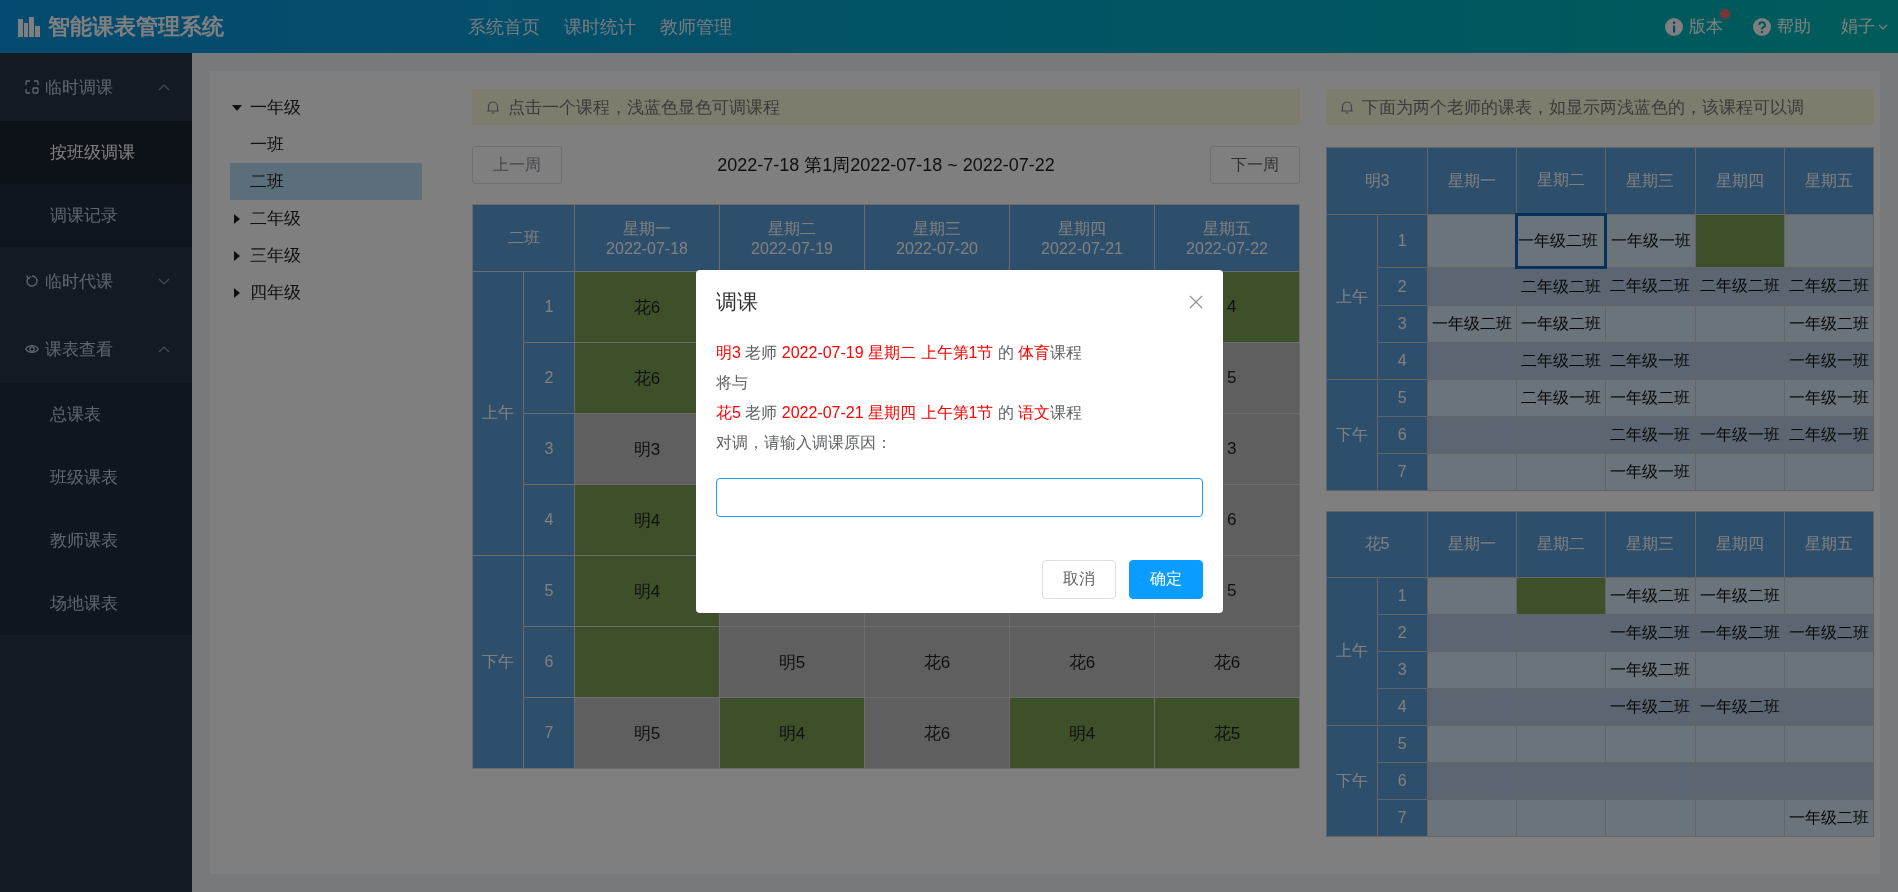  What do you see at coordinates (1883, 26) in the screenshot?
I see `caret-icon` at bounding box center [1883, 26].